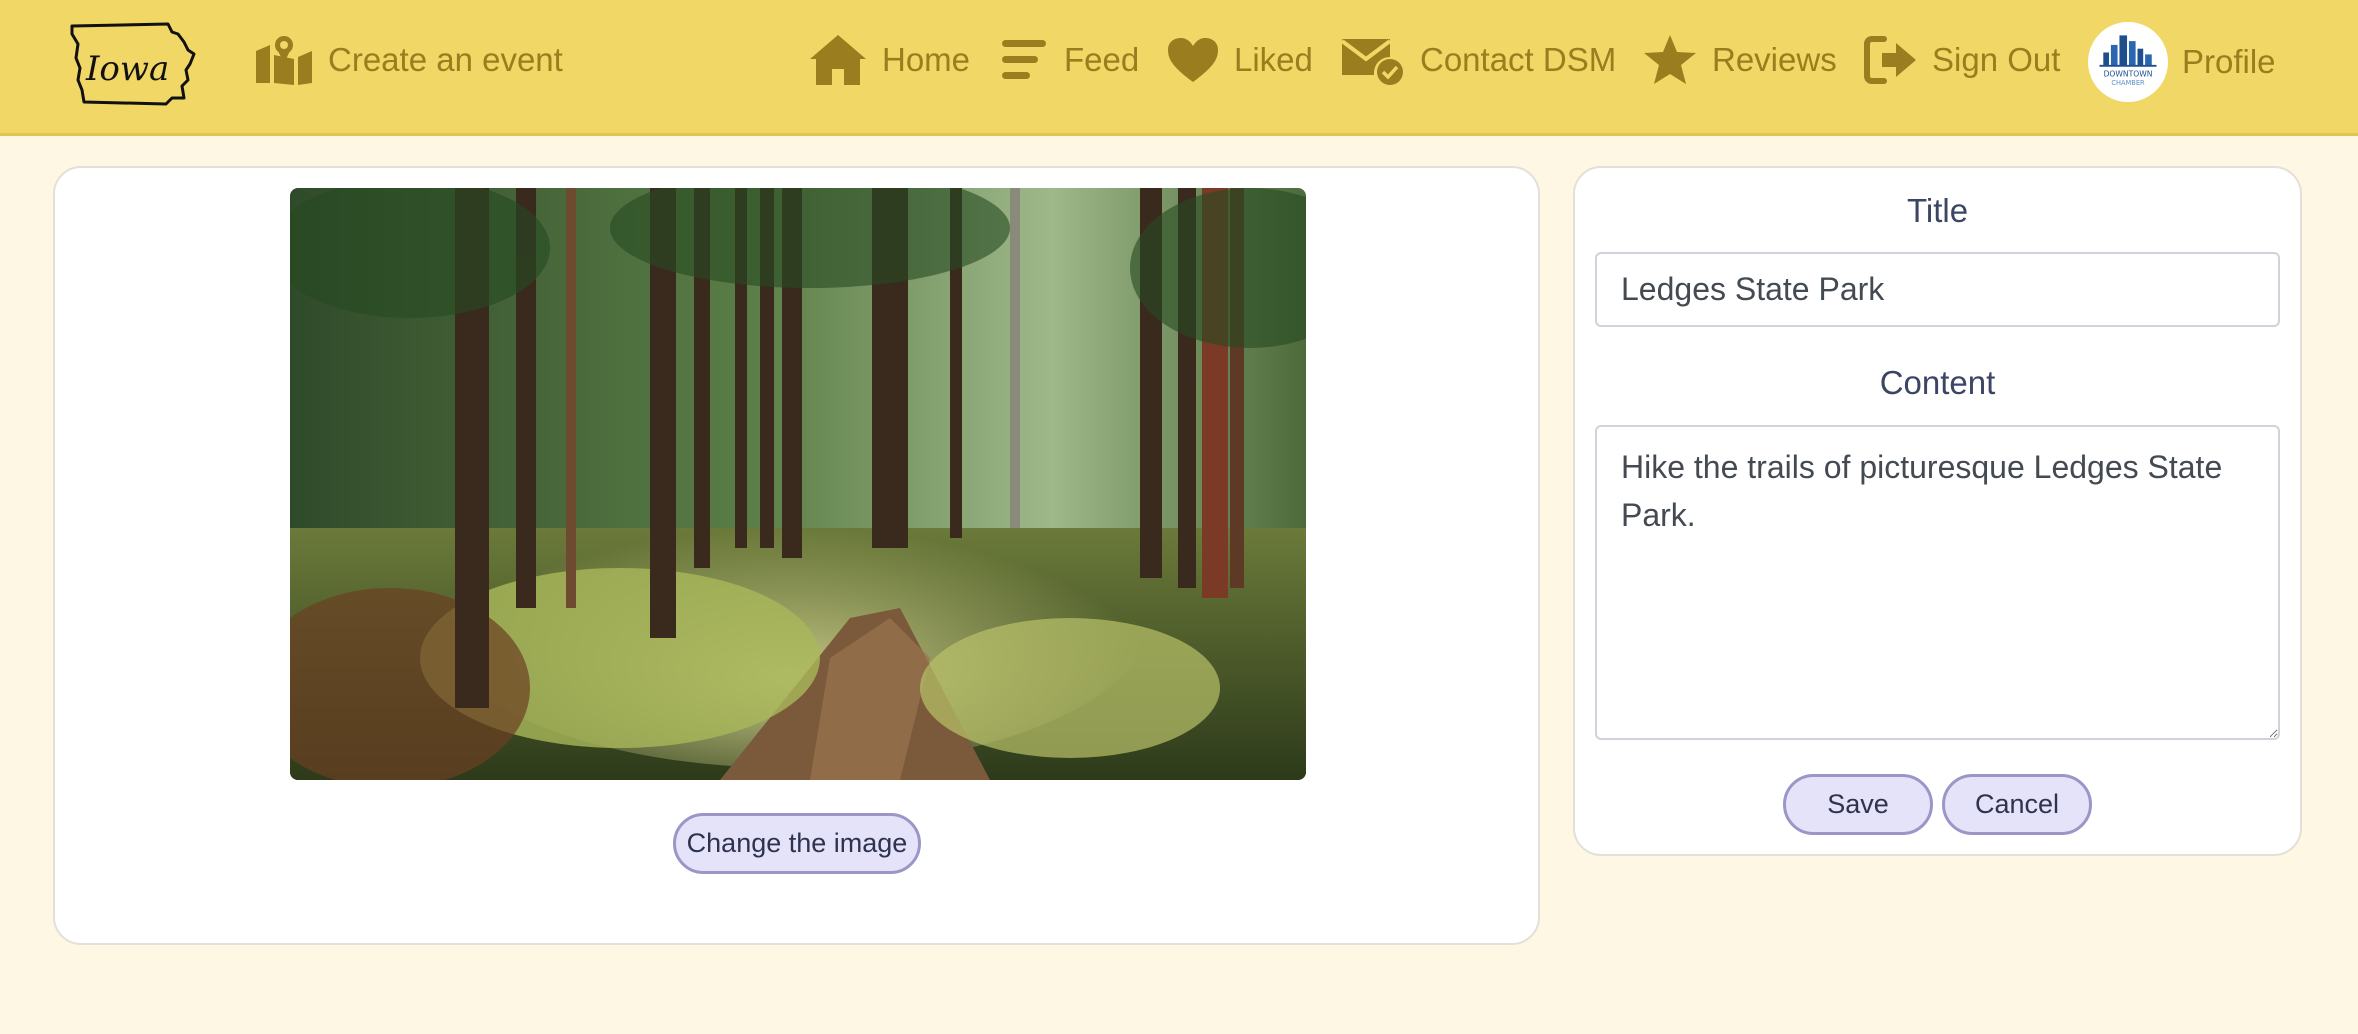 This screenshot has width=2358, height=1034. Describe the element at coordinates (1937, 289) in the screenshot. I see `title-input: Ledges State Park` at that location.